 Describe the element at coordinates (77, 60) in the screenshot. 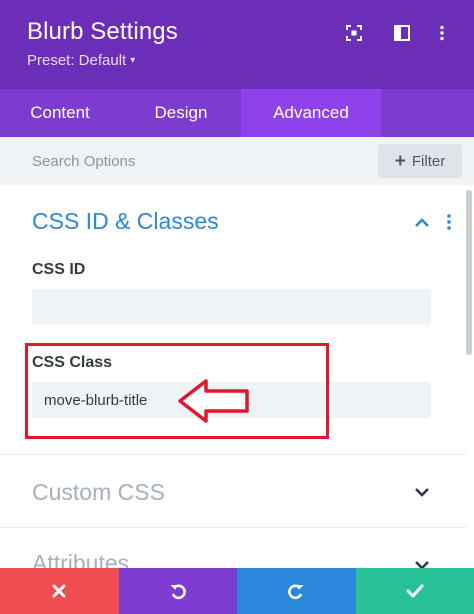

I see `preset-label: Preset: Default` at that location.